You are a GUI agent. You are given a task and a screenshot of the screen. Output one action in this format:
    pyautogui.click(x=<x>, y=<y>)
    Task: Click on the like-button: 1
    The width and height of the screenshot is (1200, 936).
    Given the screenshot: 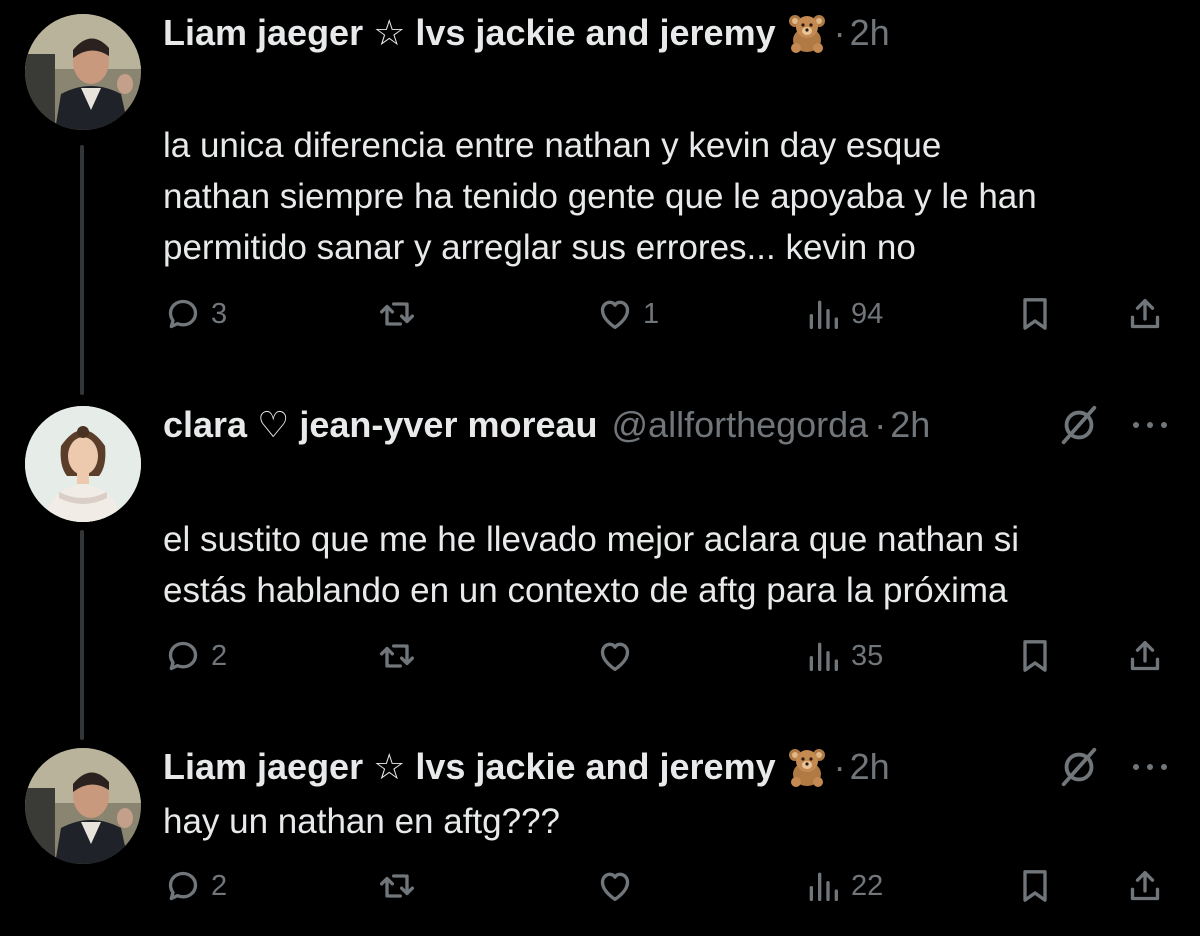 What is the action you would take?
    pyautogui.click(x=627, y=314)
    